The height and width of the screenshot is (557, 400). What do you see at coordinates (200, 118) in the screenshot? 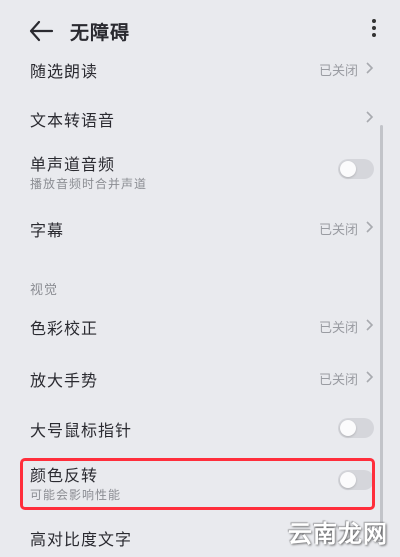
I see `setting-text-to-speech: 文本转语音` at bounding box center [200, 118].